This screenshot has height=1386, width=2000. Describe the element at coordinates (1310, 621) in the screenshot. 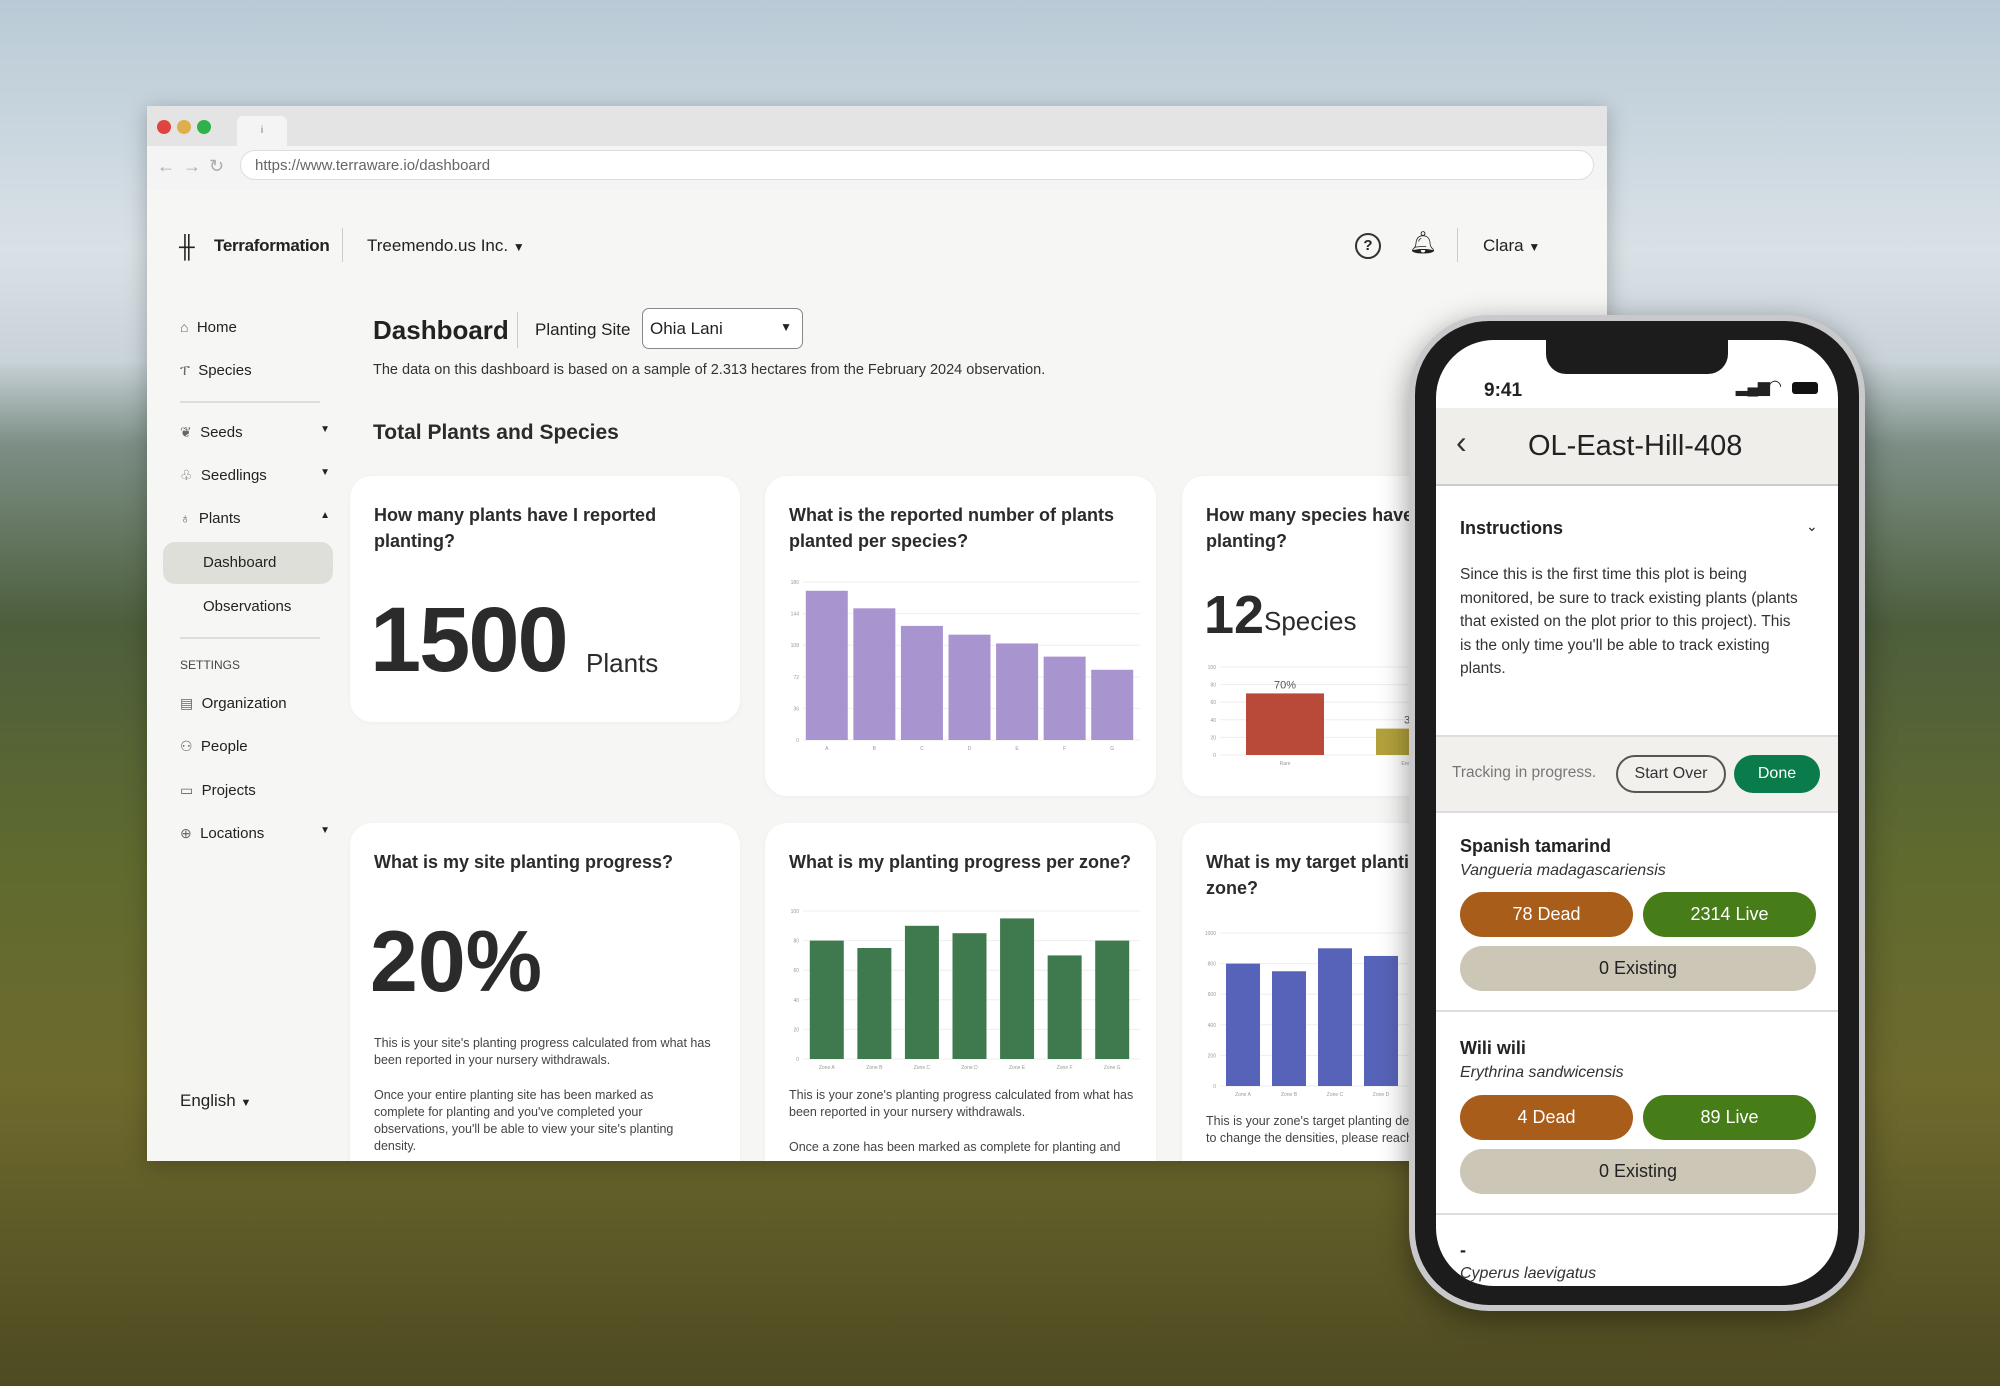

I see `total-species-unit: Species` at that location.